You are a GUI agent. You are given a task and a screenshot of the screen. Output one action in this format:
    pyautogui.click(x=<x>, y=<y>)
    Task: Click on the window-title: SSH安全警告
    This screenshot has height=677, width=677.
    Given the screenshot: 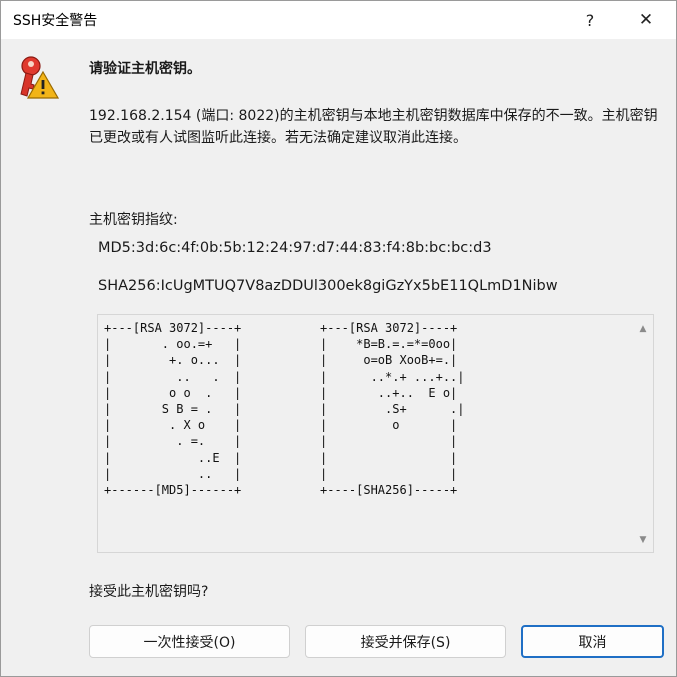 What is the action you would take?
    pyautogui.click(x=55, y=21)
    